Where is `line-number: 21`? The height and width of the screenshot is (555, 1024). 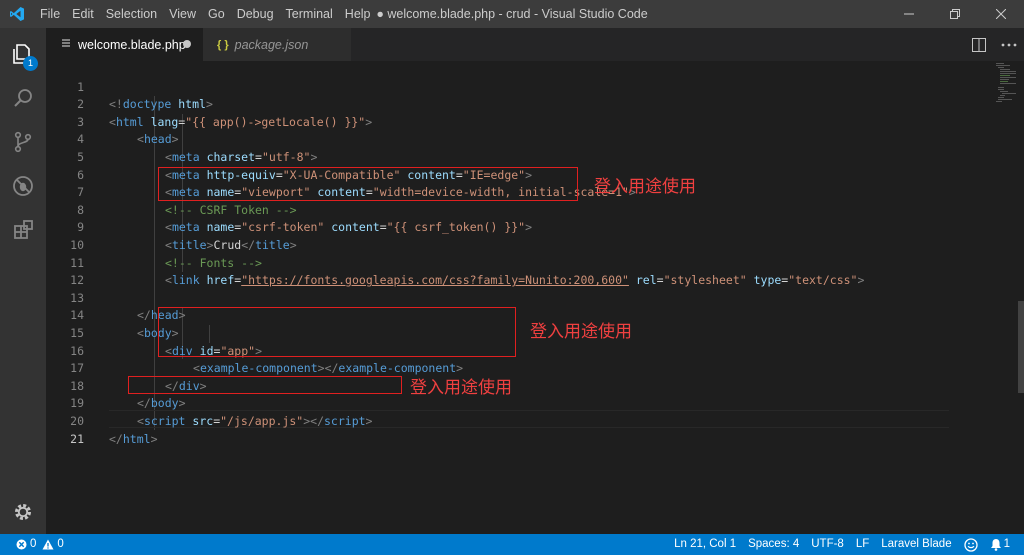 line-number: 21 is located at coordinates (77, 438).